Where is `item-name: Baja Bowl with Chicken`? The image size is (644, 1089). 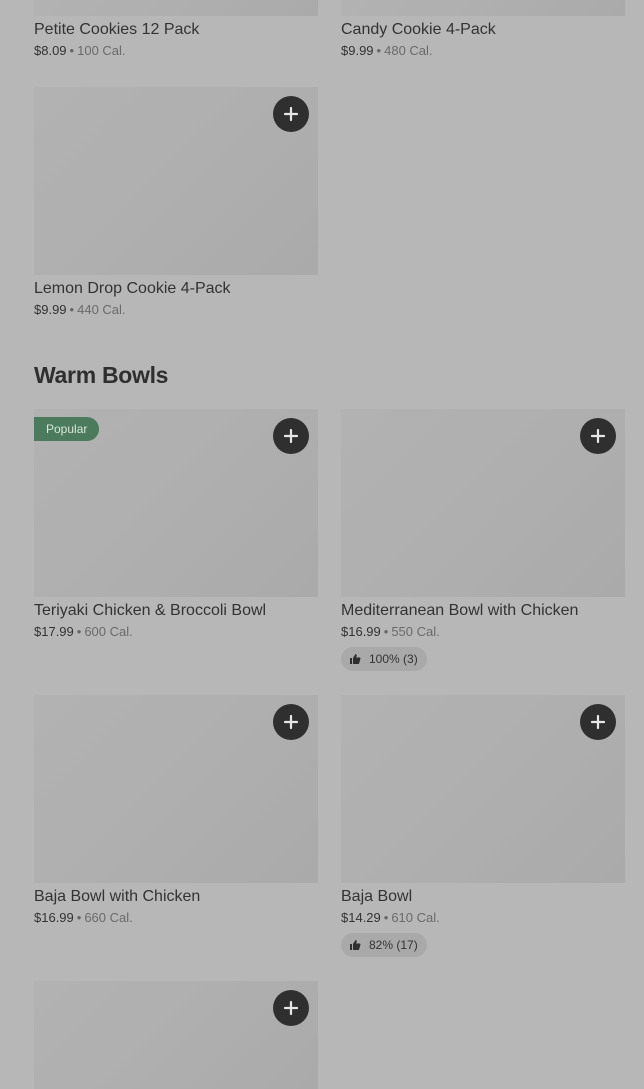 item-name: Baja Bowl with Chicken is located at coordinates (117, 896).